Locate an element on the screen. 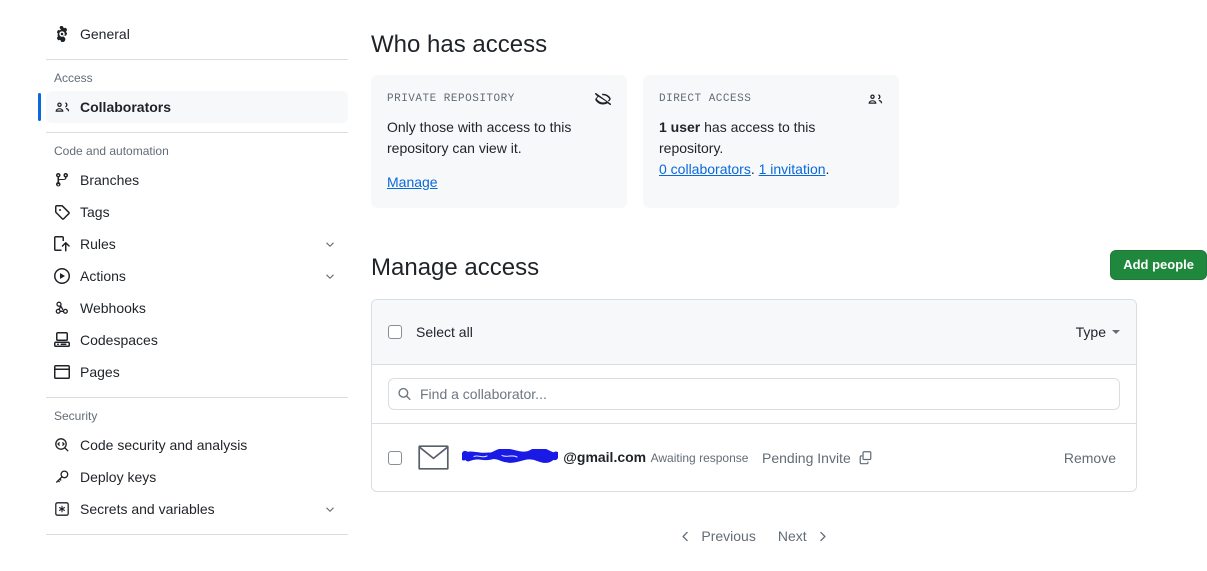 This screenshot has width=1207, height=571. copy-icon is located at coordinates (865, 457).